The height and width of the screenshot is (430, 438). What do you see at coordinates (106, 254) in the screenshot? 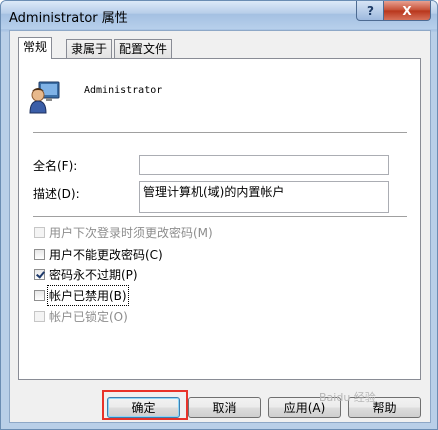
I see `option-label: 用户不能更改密码(C)` at bounding box center [106, 254].